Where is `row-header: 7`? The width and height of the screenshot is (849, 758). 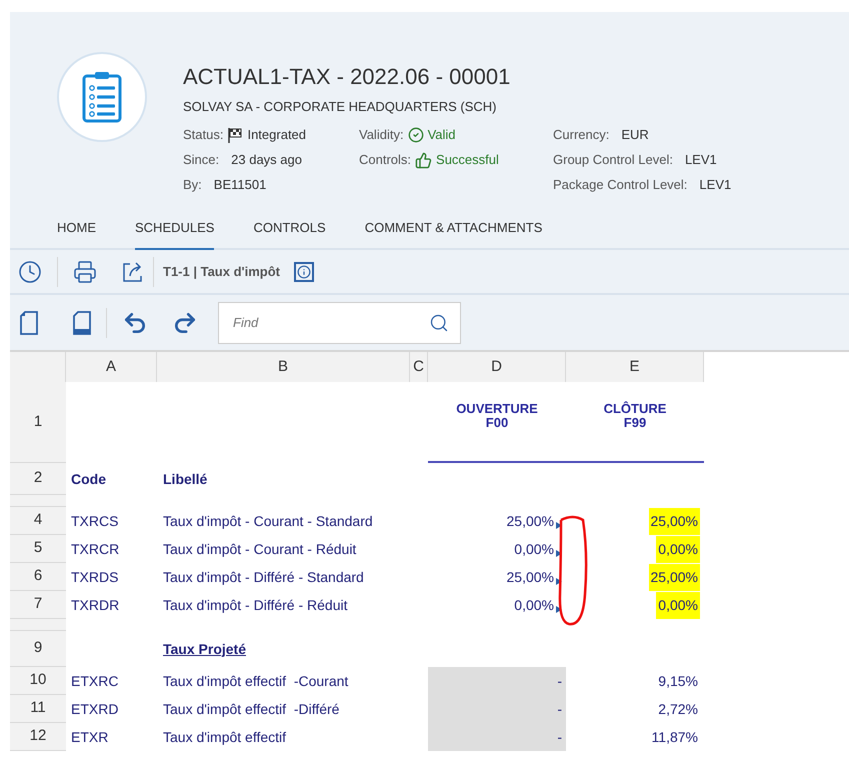 row-header: 7 is located at coordinates (38, 605).